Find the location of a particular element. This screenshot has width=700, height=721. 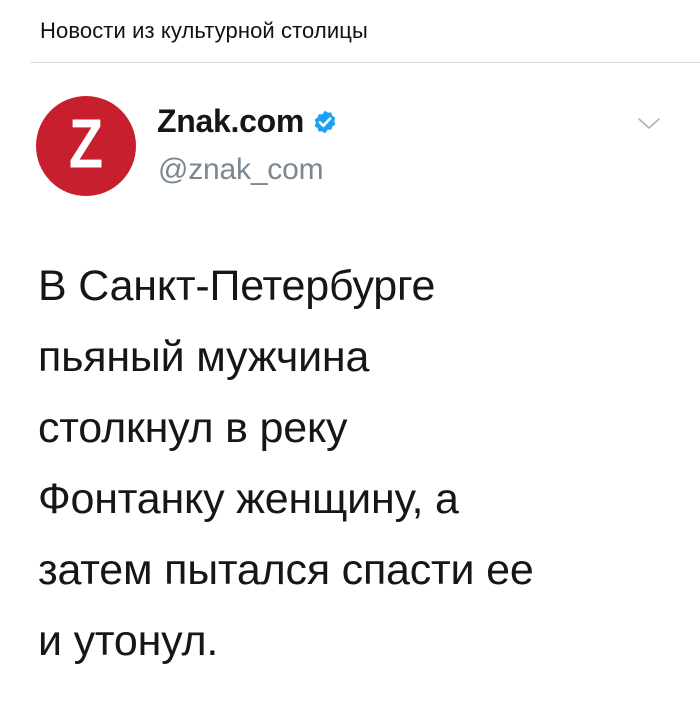

tweet-line: В Санкт-Петербурге is located at coordinates (237, 286).